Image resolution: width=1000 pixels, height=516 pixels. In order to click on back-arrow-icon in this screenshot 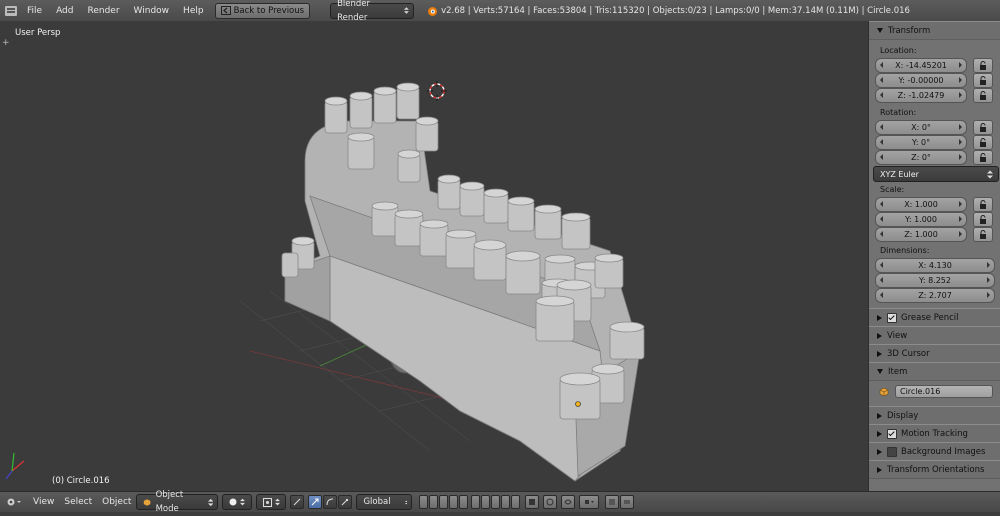, I will do `click(225, 10)`.